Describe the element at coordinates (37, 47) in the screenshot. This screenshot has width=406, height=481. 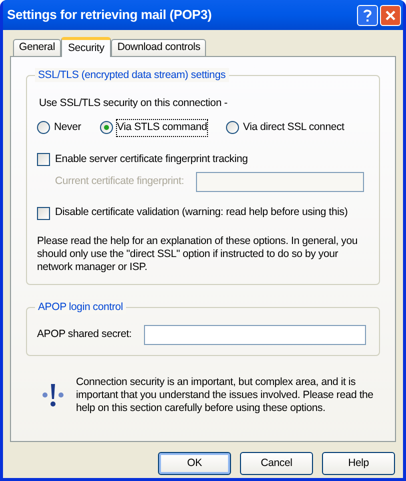
I see `tab: General` at that location.